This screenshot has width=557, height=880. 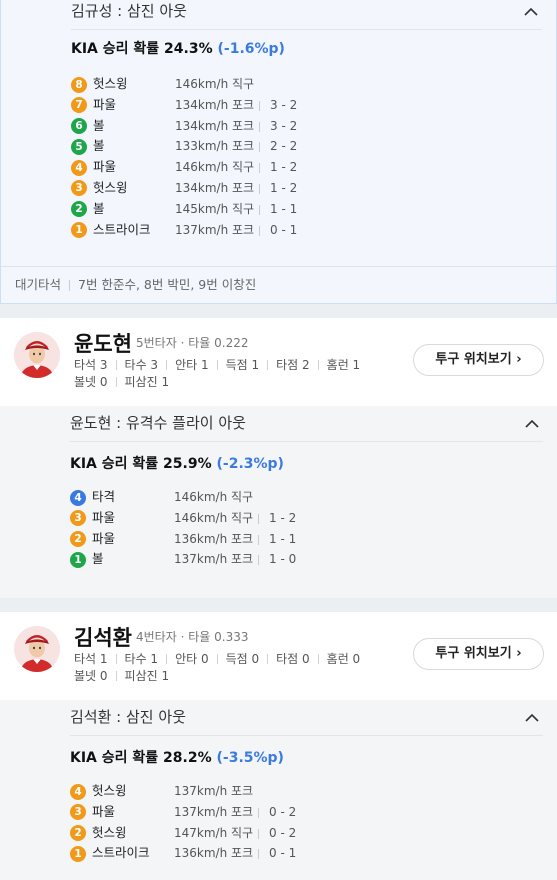 What do you see at coordinates (128, 717) in the screenshot?
I see `at-bat-result-text: 김석환 : 삼진 아웃` at bounding box center [128, 717].